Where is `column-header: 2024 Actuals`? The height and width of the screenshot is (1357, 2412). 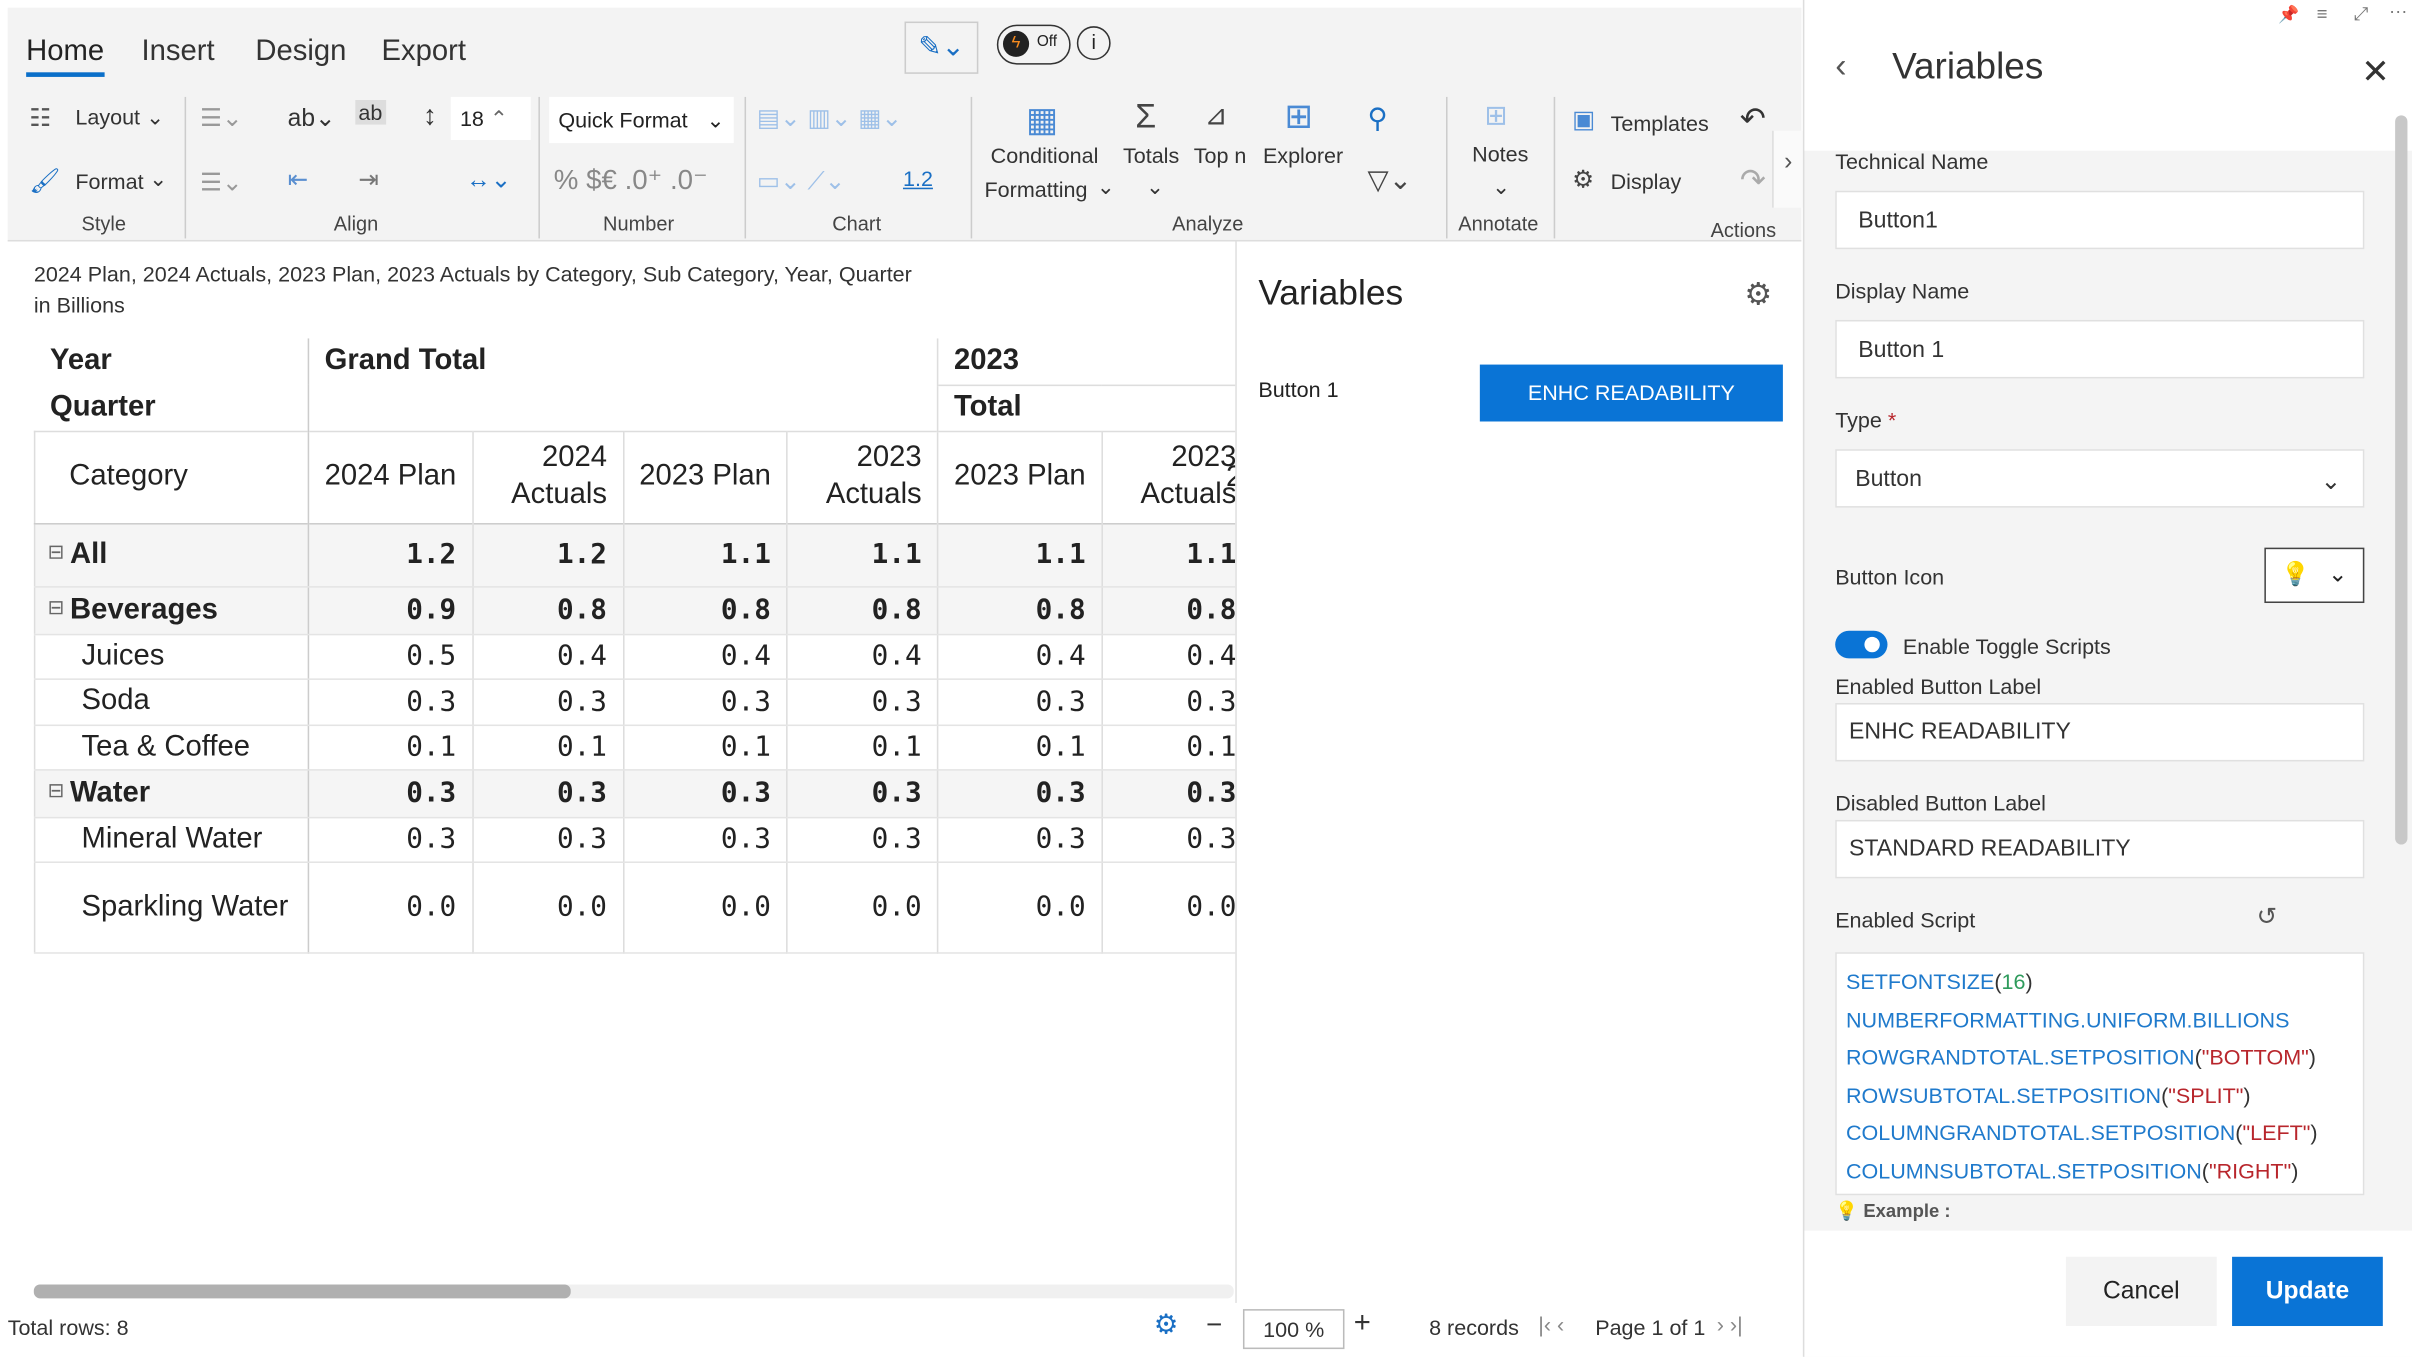 column-header: 2024 Actuals is located at coordinates (548, 477).